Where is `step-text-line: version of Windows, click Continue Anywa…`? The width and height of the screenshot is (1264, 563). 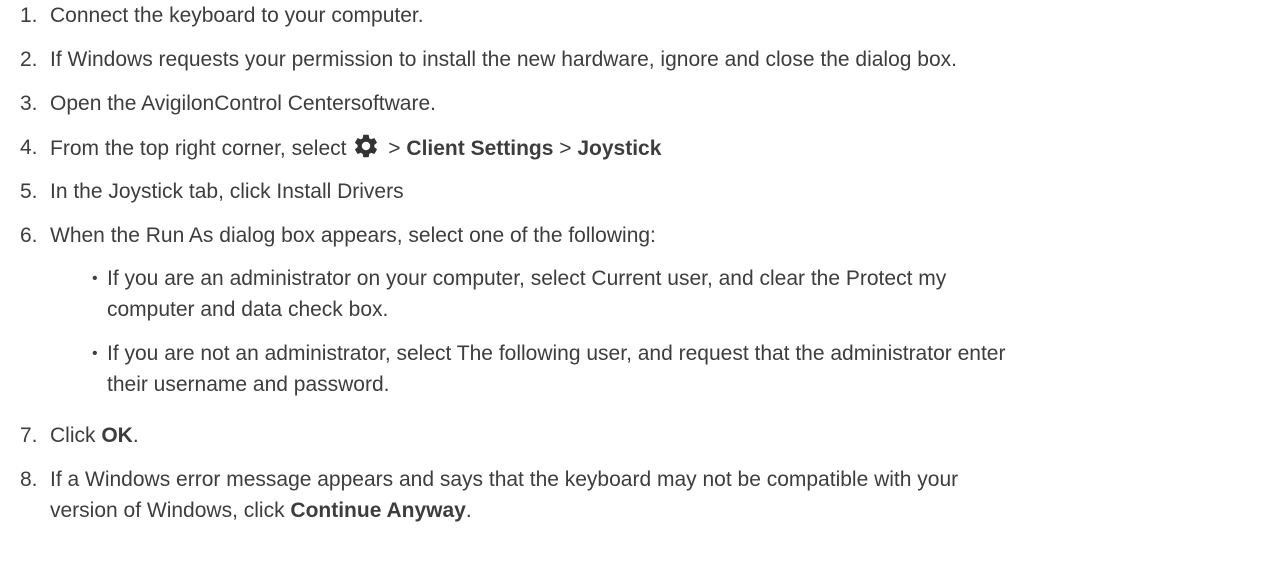
step-text-line: version of Windows, click Continue Anywa… is located at coordinates (261, 510).